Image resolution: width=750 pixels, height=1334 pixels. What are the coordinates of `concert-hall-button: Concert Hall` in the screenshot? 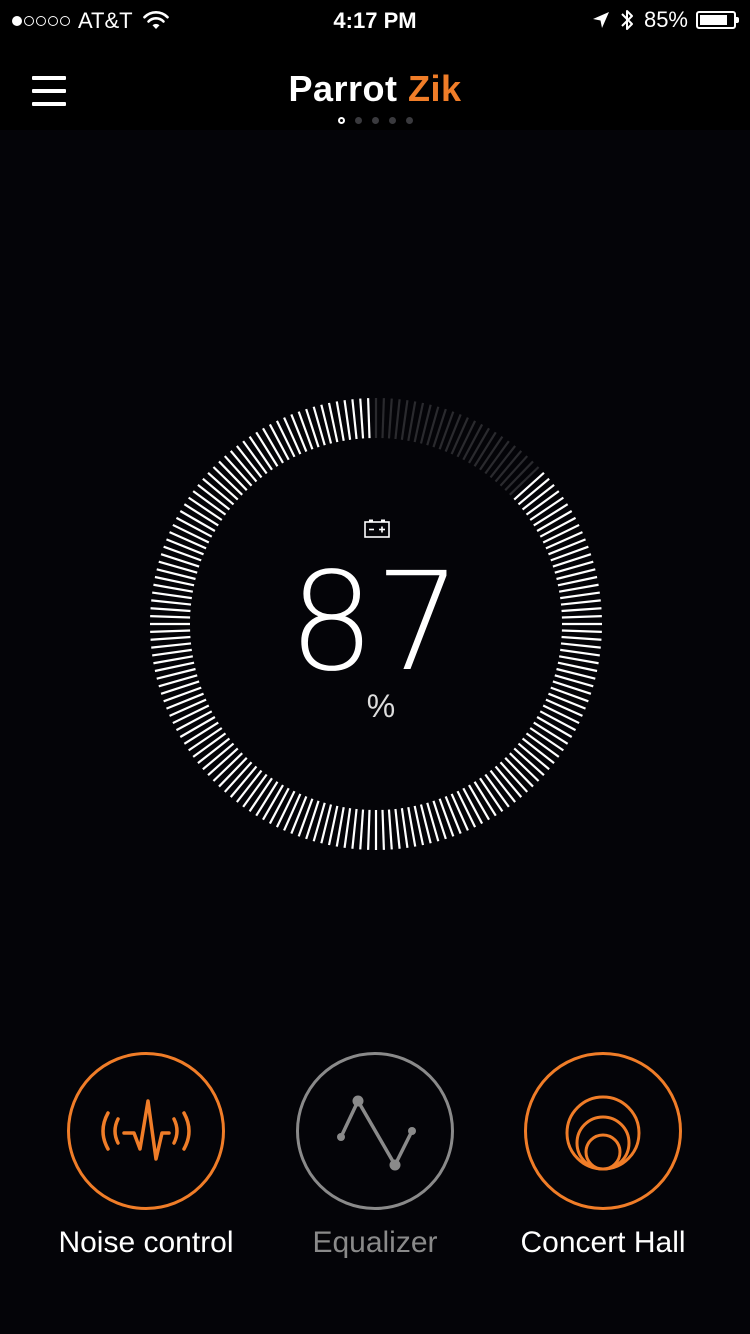 It's located at (603, 1156).